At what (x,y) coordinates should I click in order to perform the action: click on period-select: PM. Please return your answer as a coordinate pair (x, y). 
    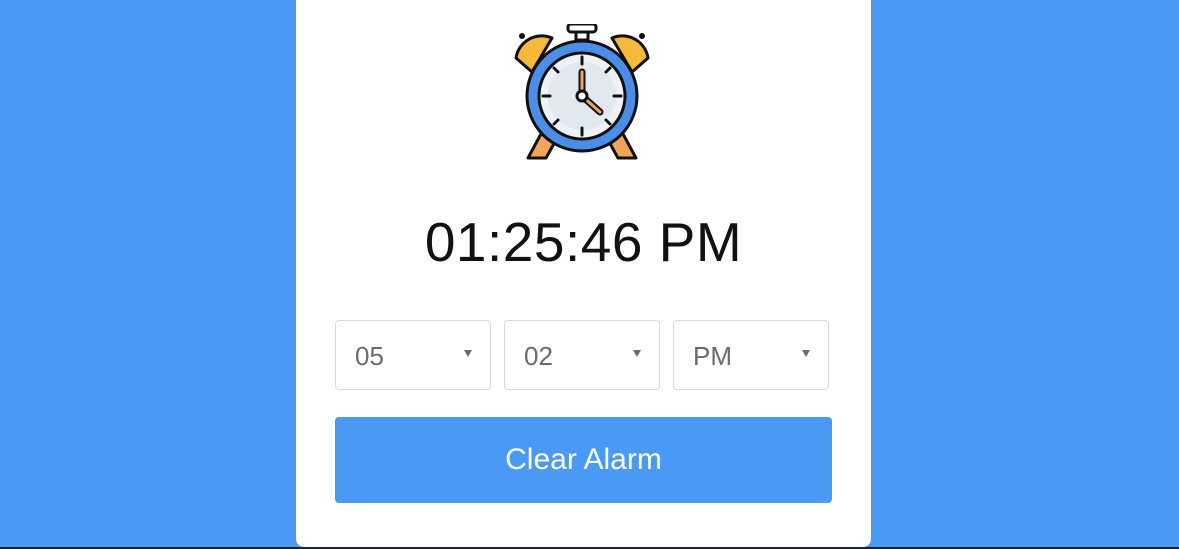
    Looking at the image, I should click on (751, 355).